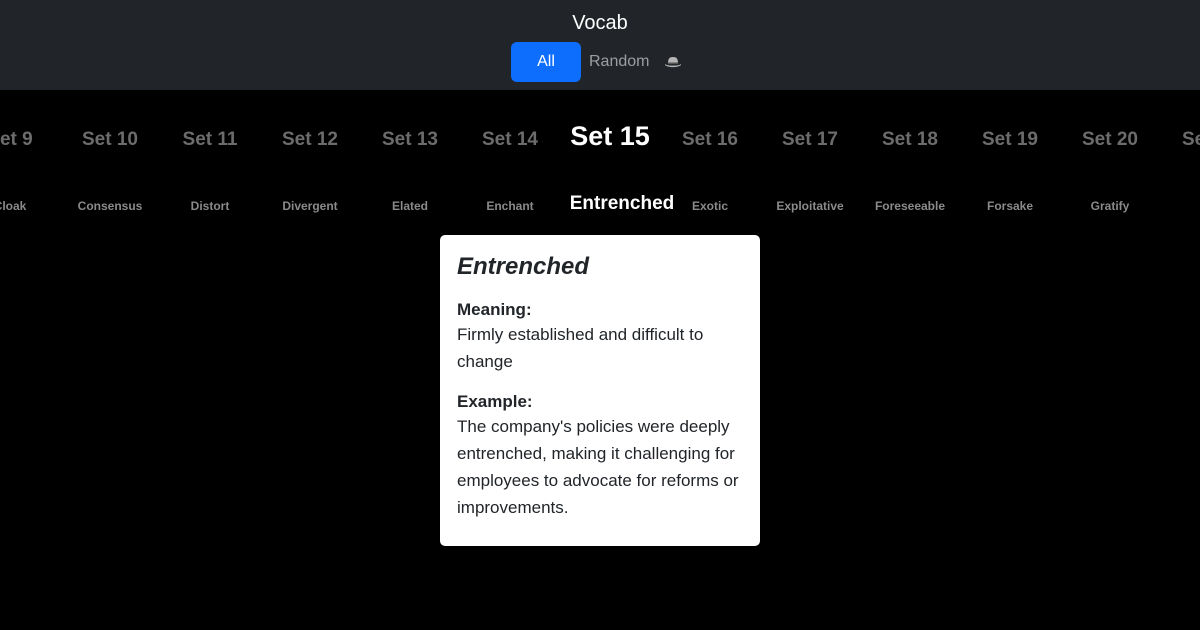 The height and width of the screenshot is (630, 1200). Describe the element at coordinates (410, 140) in the screenshot. I see `set-tab: Set 13` at that location.